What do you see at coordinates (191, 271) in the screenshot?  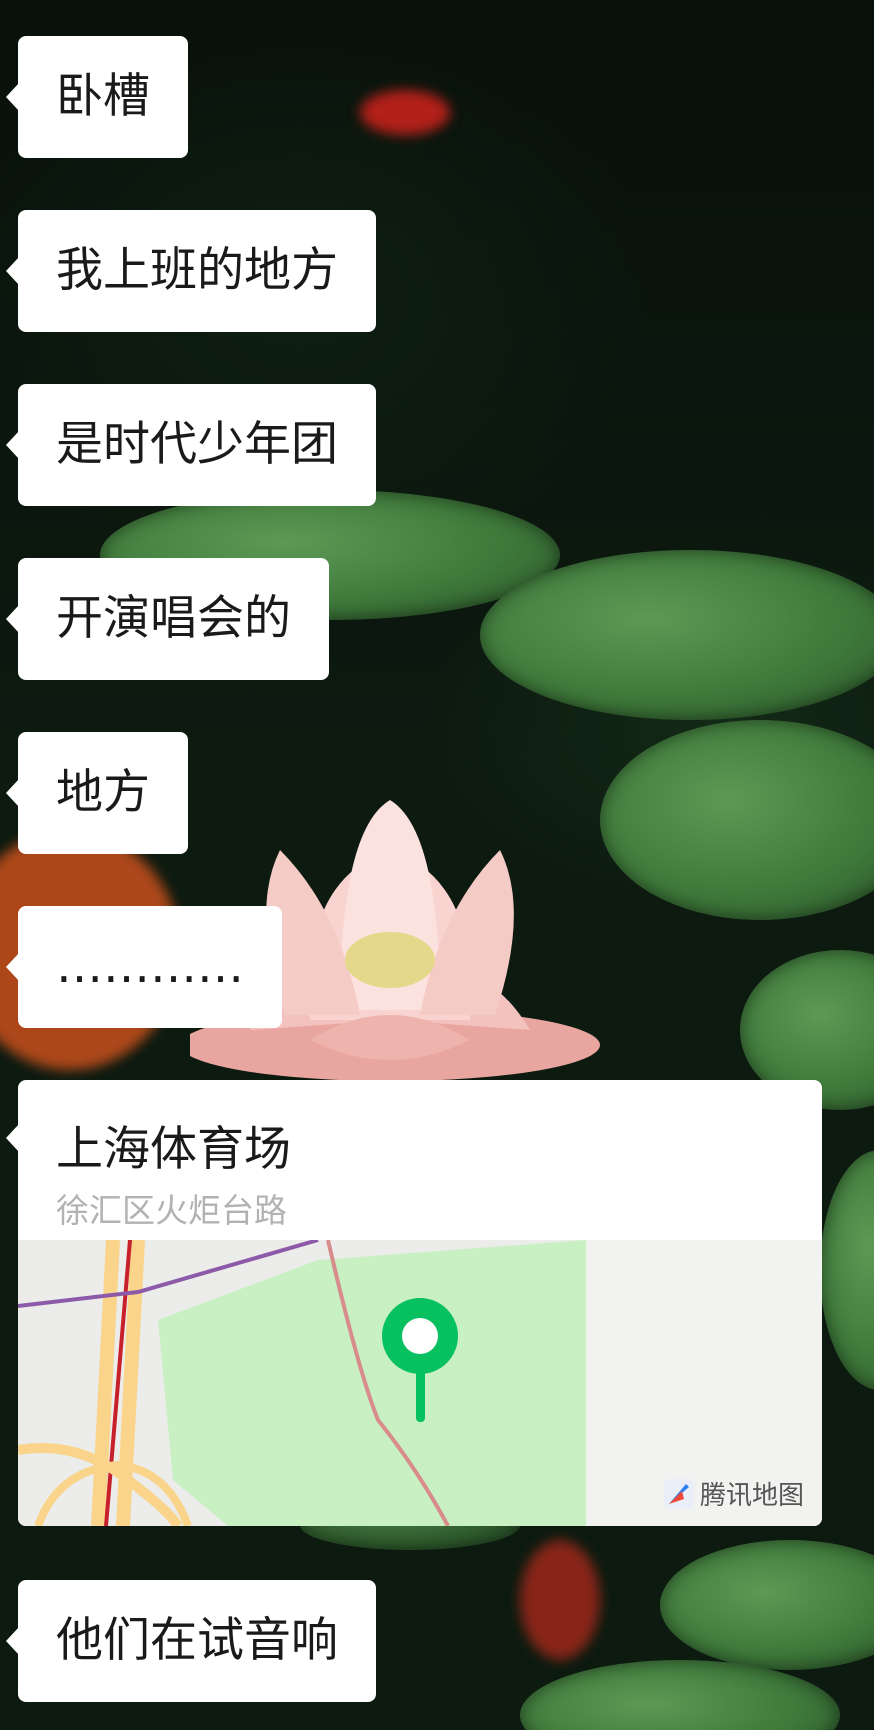 I see `message-bubble: 我上班的地方` at bounding box center [191, 271].